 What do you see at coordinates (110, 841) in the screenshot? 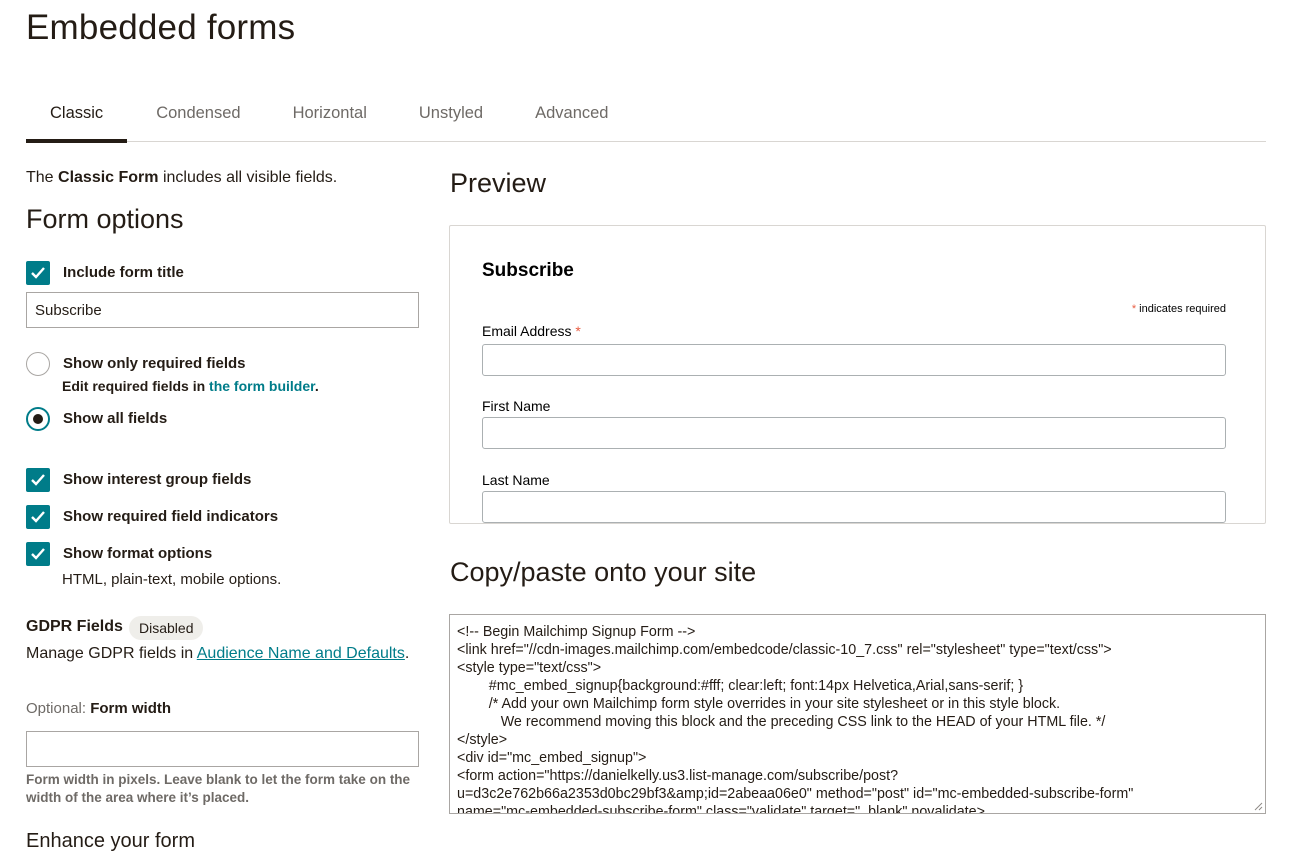
I see `enhance-form-title: Enhance your form` at bounding box center [110, 841].